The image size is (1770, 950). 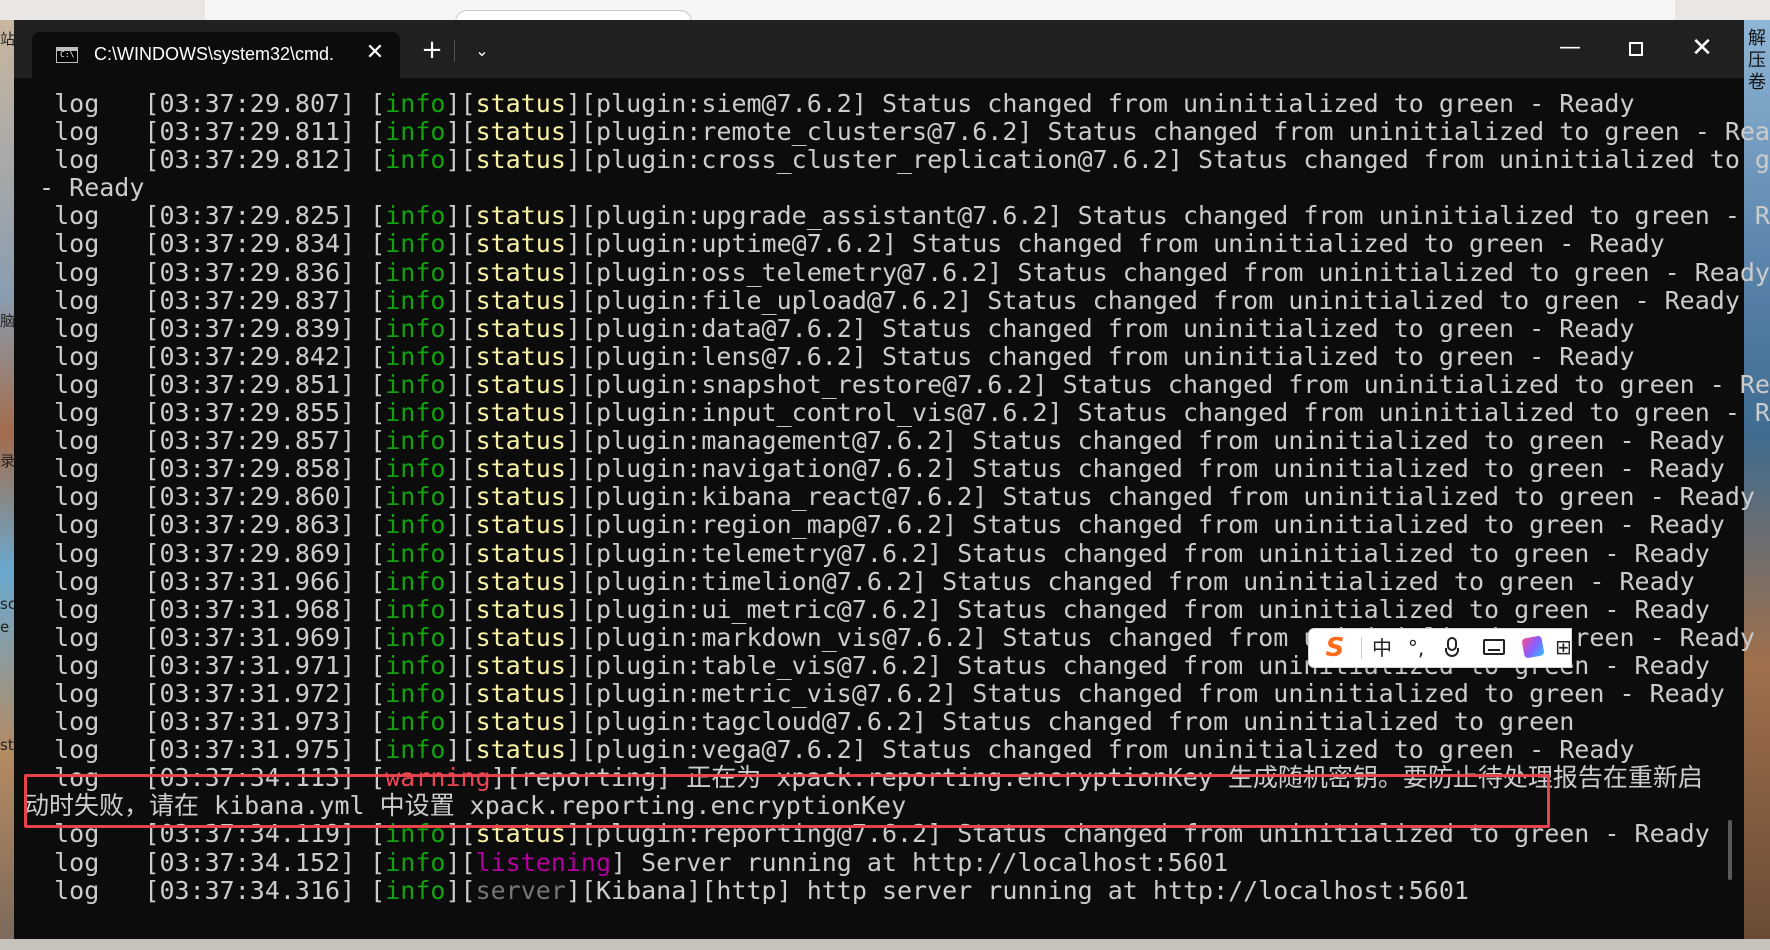 I want to click on ime-mode-toggle: 中, so click(x=1382, y=648).